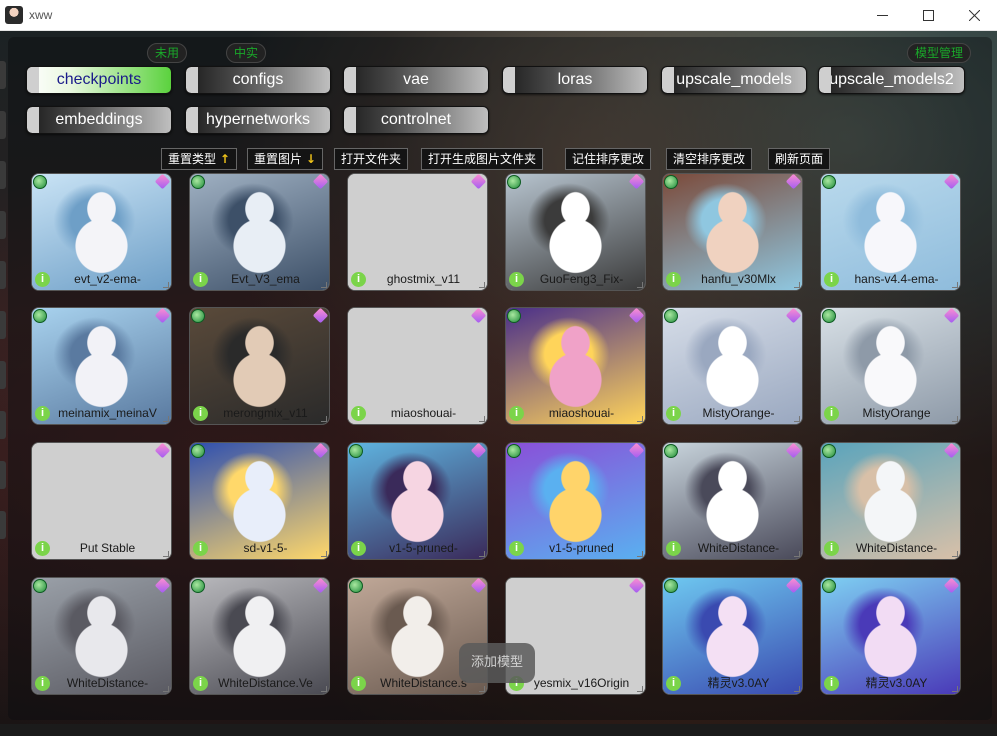  Describe the element at coordinates (608, 159) in the screenshot. I see `save-order-button: 记住排序更改` at that location.